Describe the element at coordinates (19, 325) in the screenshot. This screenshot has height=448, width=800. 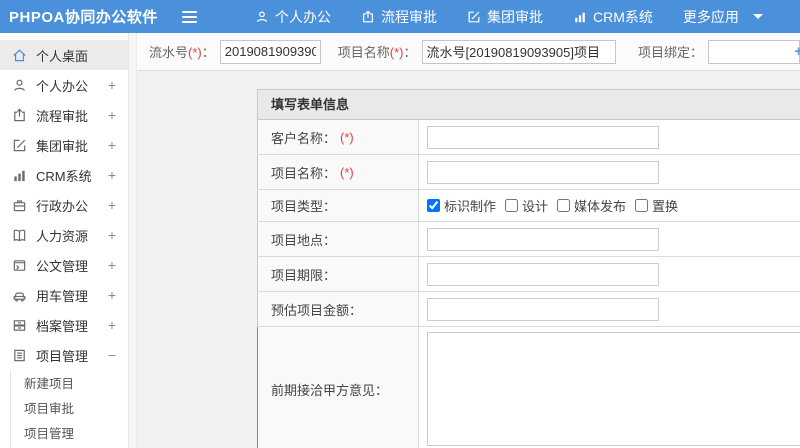
I see `archive-icon` at that location.